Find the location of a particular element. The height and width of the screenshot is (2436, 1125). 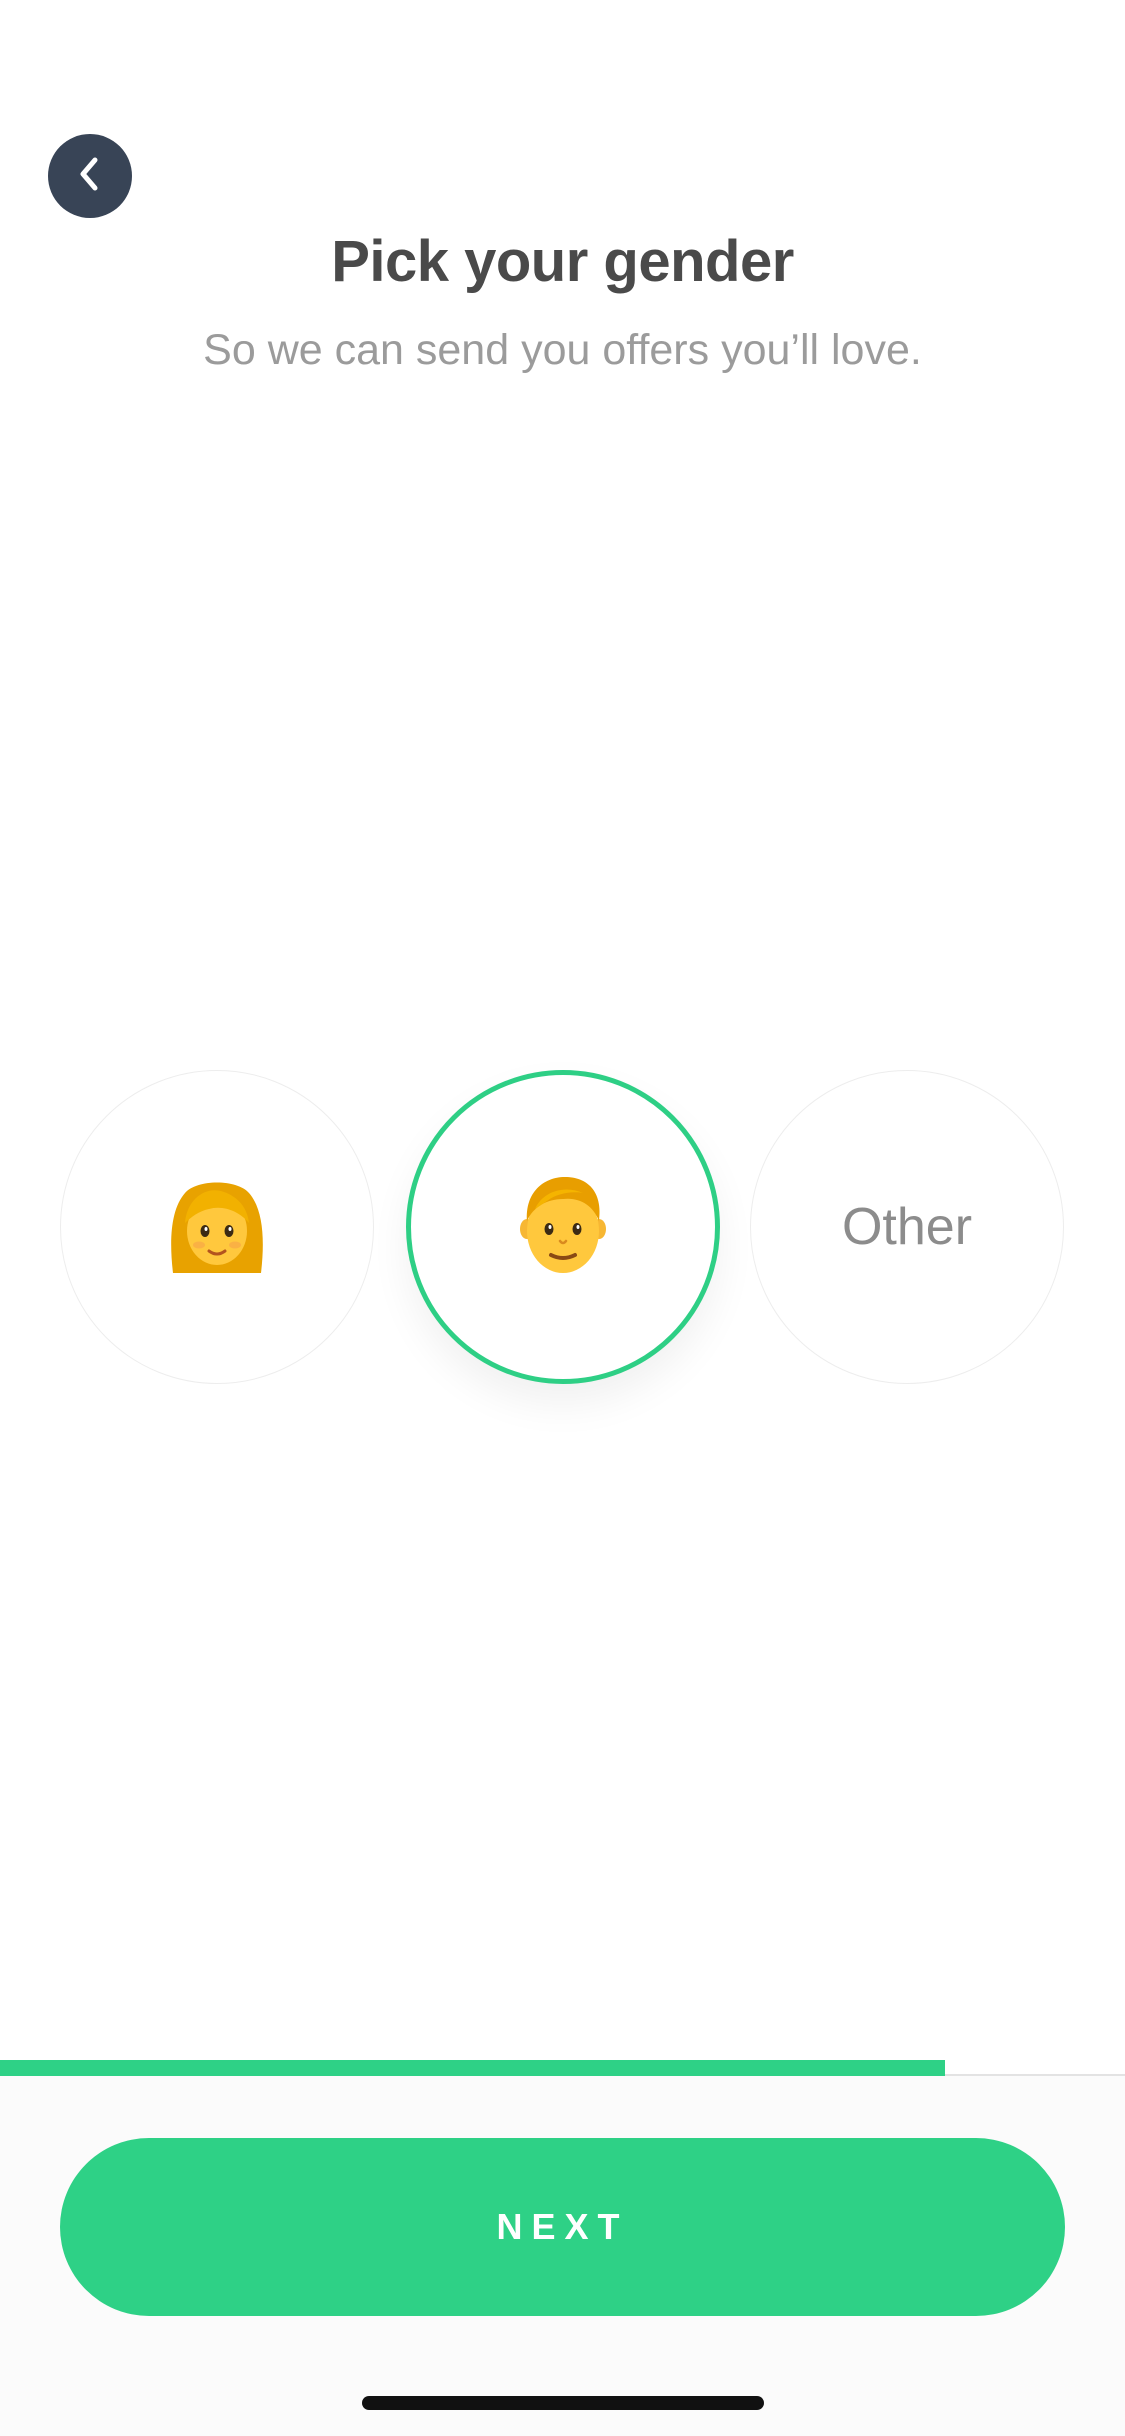

back-button is located at coordinates (90, 176).